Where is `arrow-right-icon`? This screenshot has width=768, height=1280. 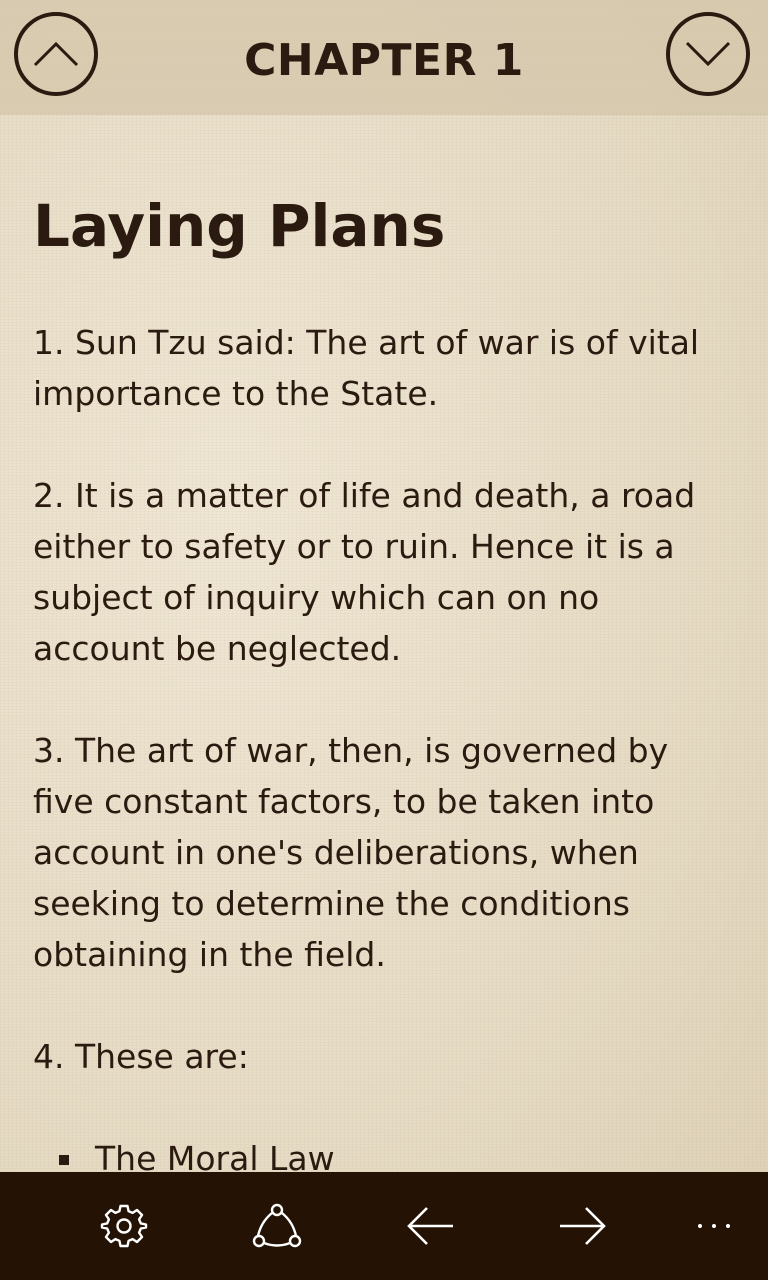 arrow-right-icon is located at coordinates (583, 1226).